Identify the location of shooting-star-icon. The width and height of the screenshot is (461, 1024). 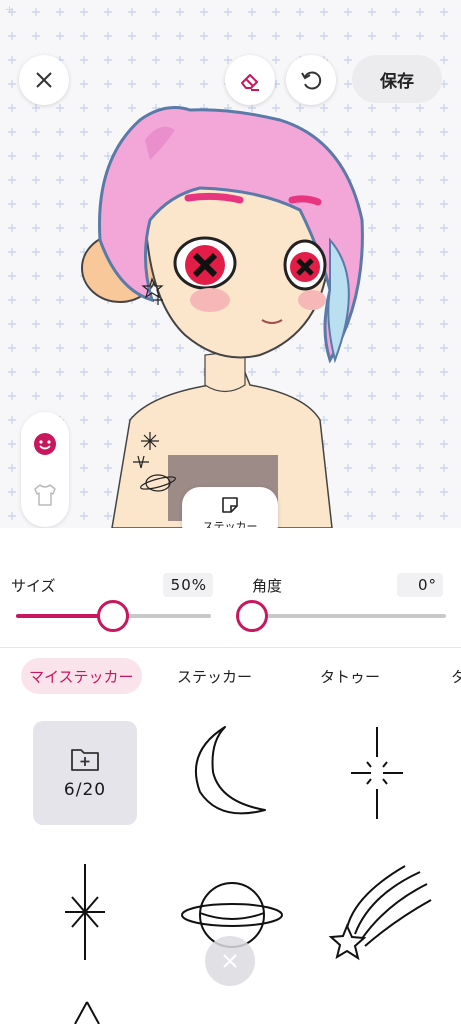
(380, 912).